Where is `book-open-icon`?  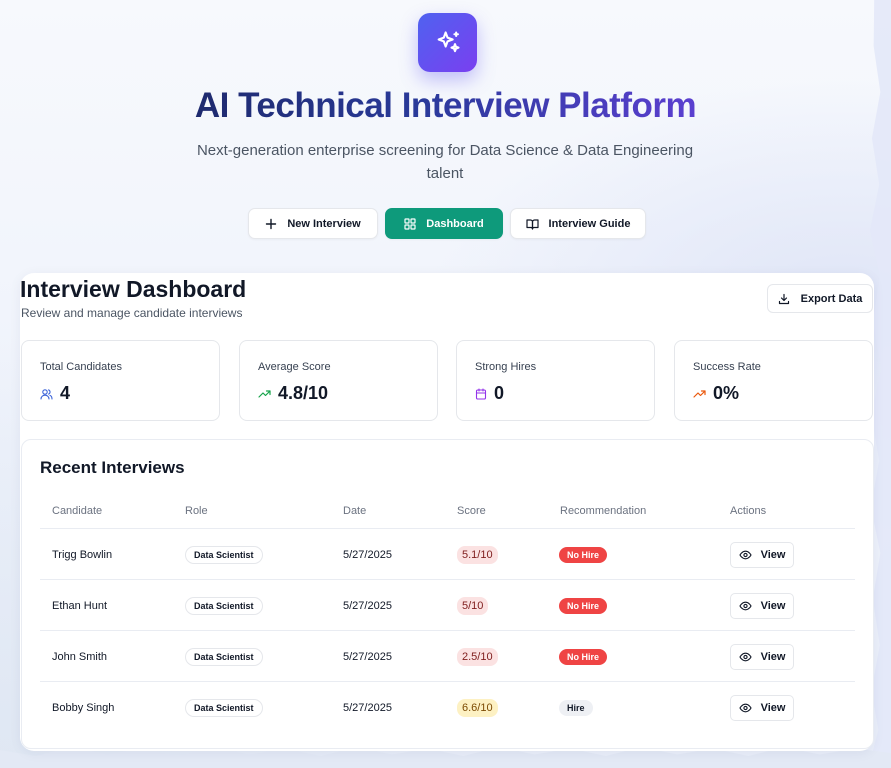
book-open-icon is located at coordinates (532, 224).